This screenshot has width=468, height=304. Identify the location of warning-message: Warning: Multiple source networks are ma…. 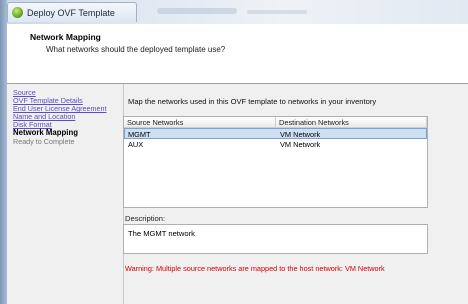
(255, 268).